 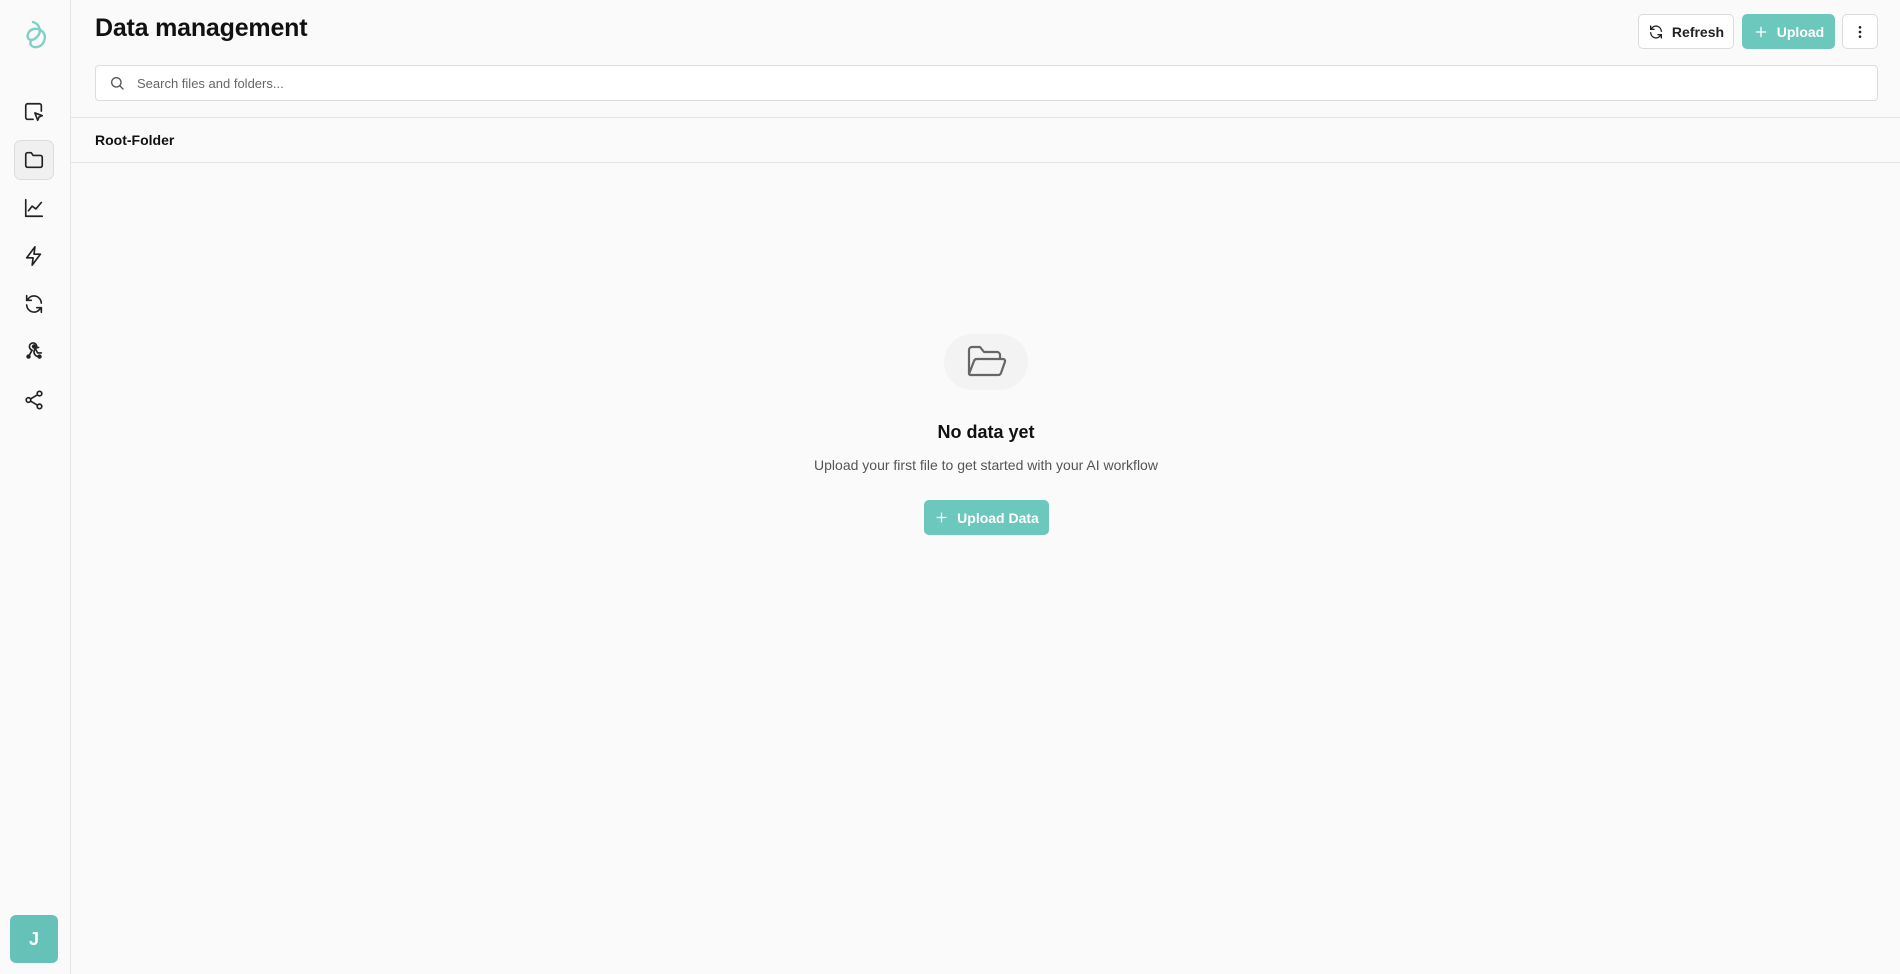 I want to click on webhook-icon, so click(x=34, y=350).